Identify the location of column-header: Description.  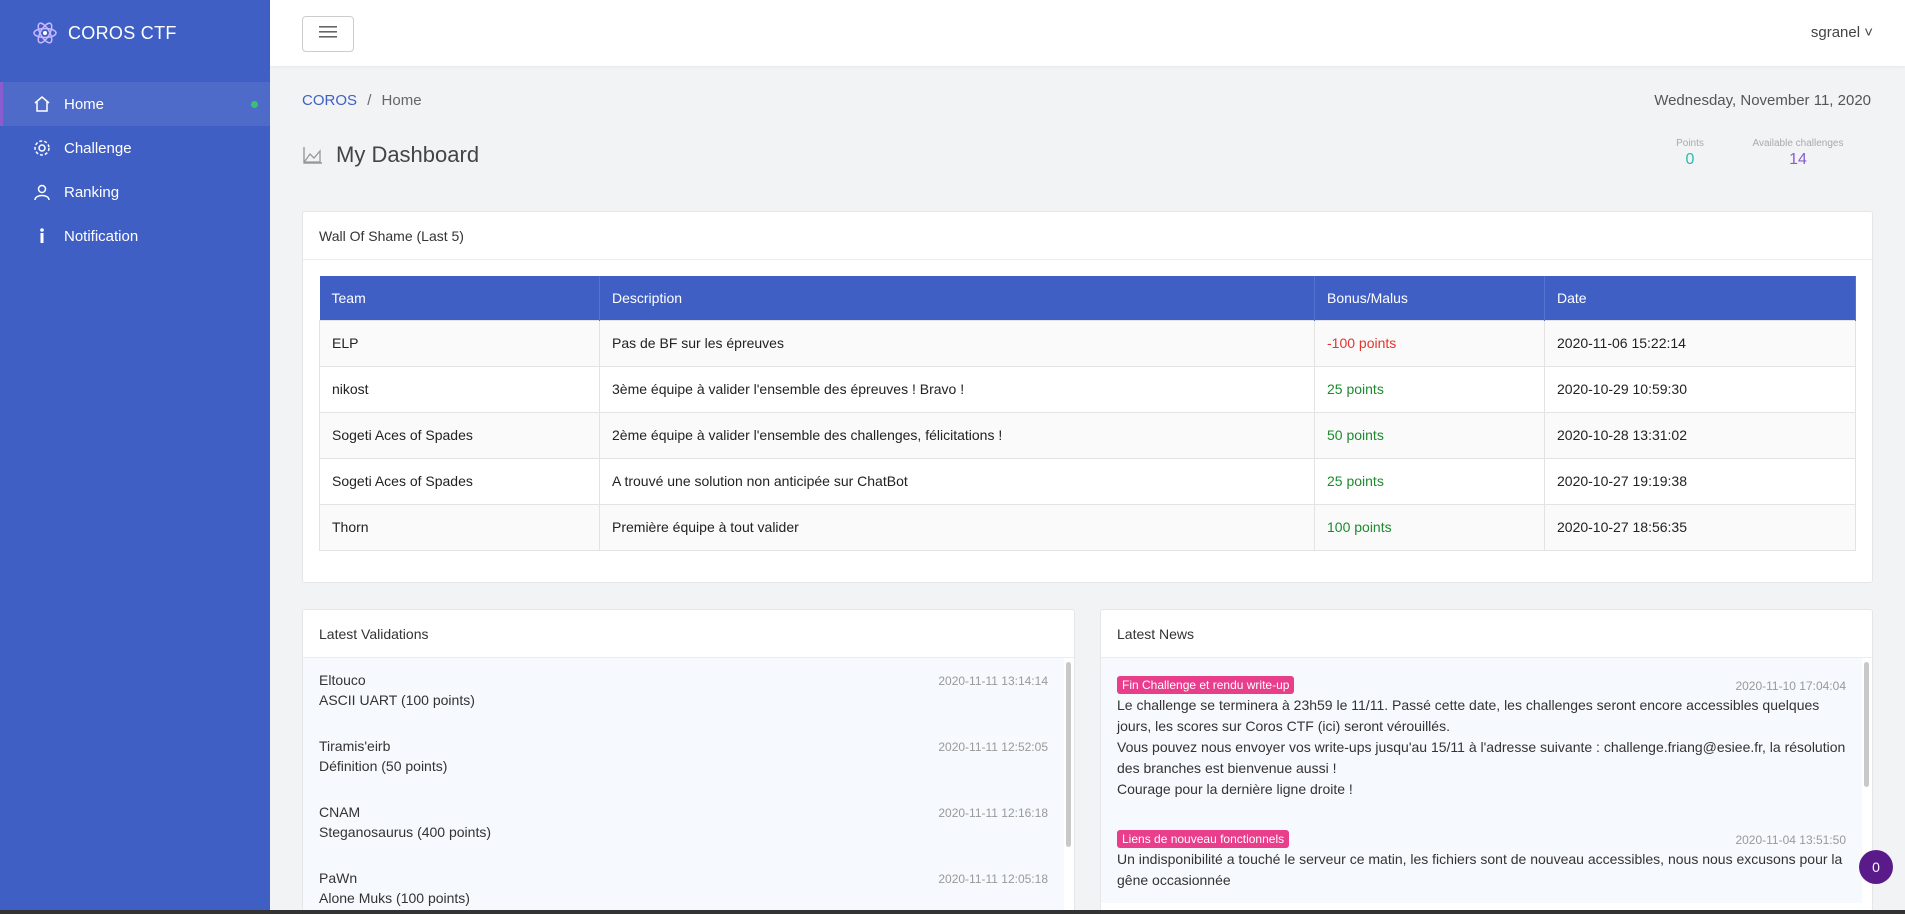
(957, 298).